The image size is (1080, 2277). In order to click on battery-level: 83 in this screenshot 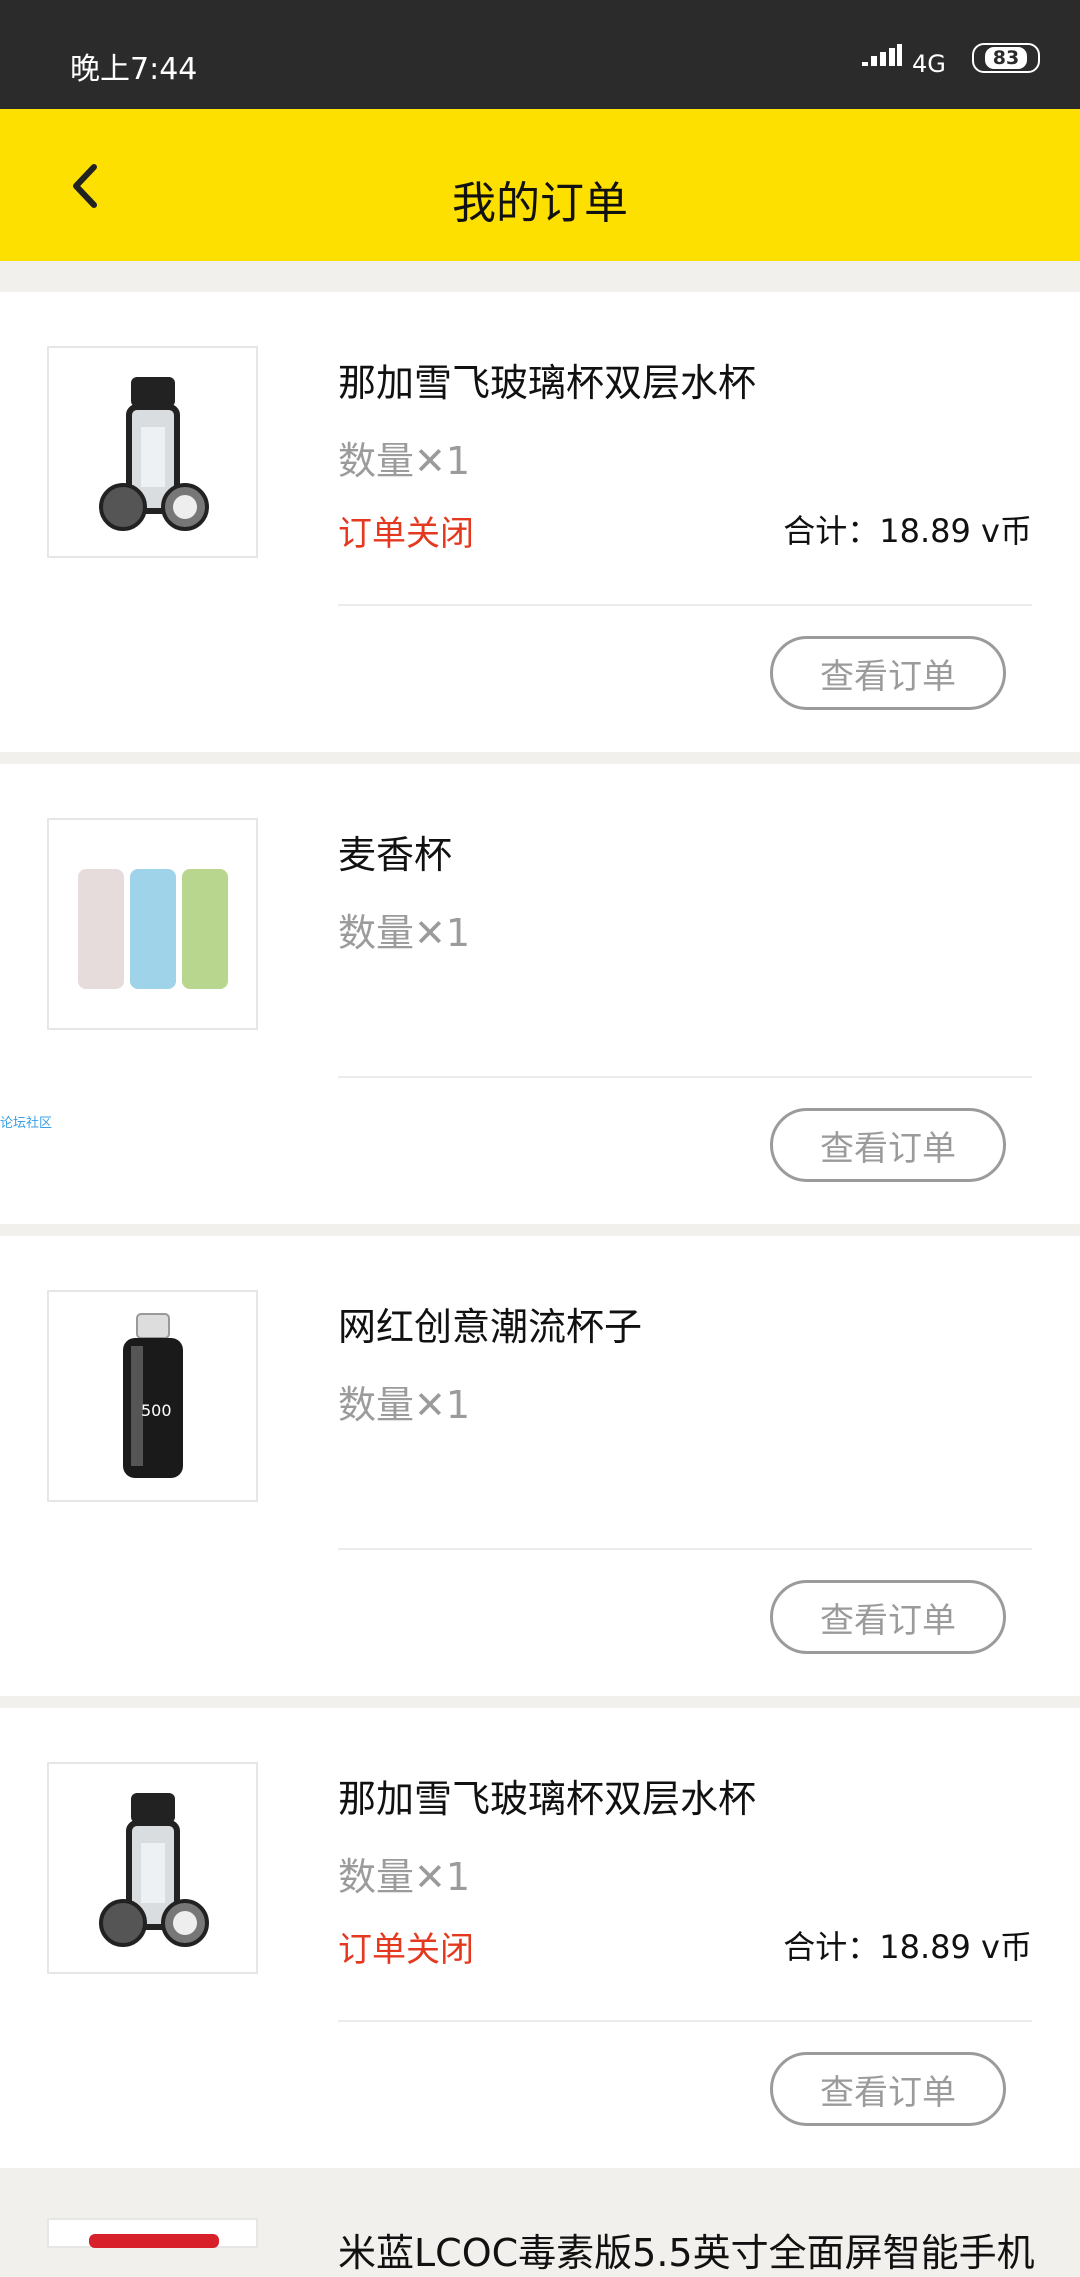, I will do `click(1006, 58)`.